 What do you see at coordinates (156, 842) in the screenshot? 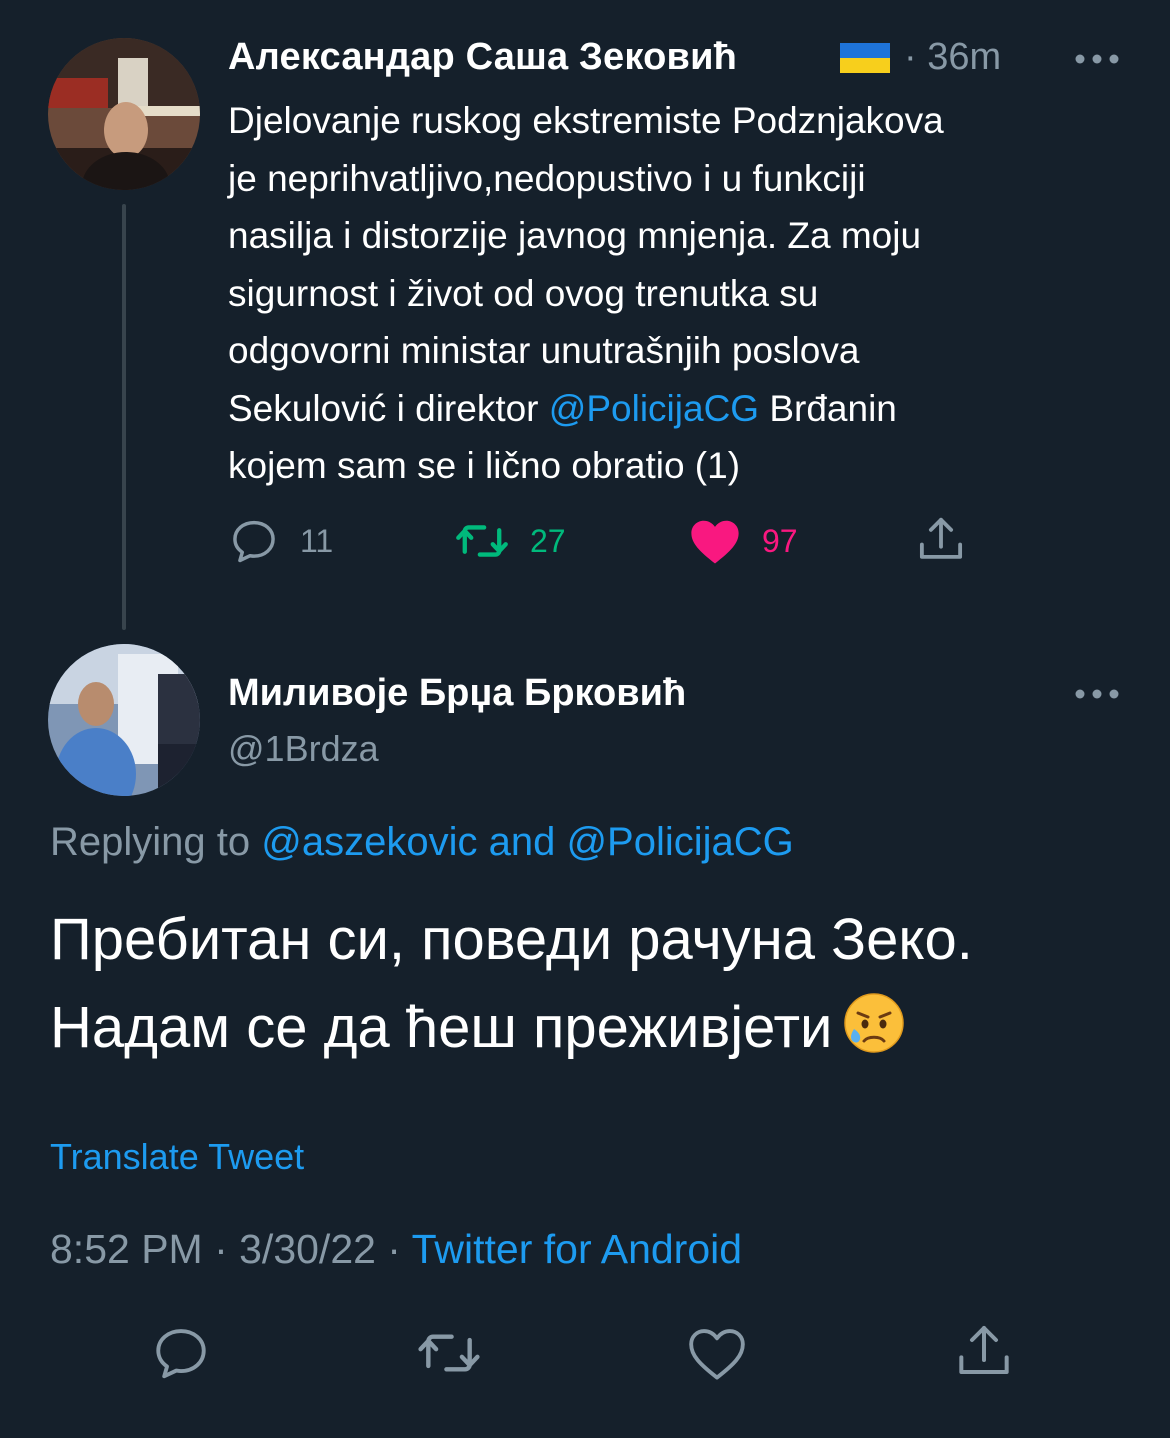
I see `replying-prefix: Replying to` at bounding box center [156, 842].